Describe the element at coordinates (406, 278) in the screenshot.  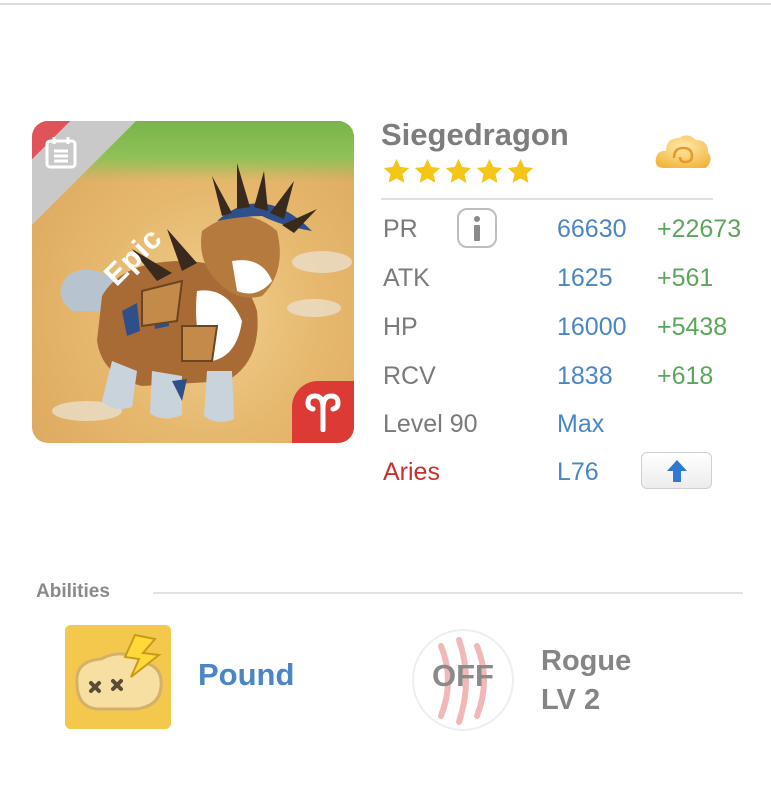
I see `stat-label-atk: ATK` at that location.